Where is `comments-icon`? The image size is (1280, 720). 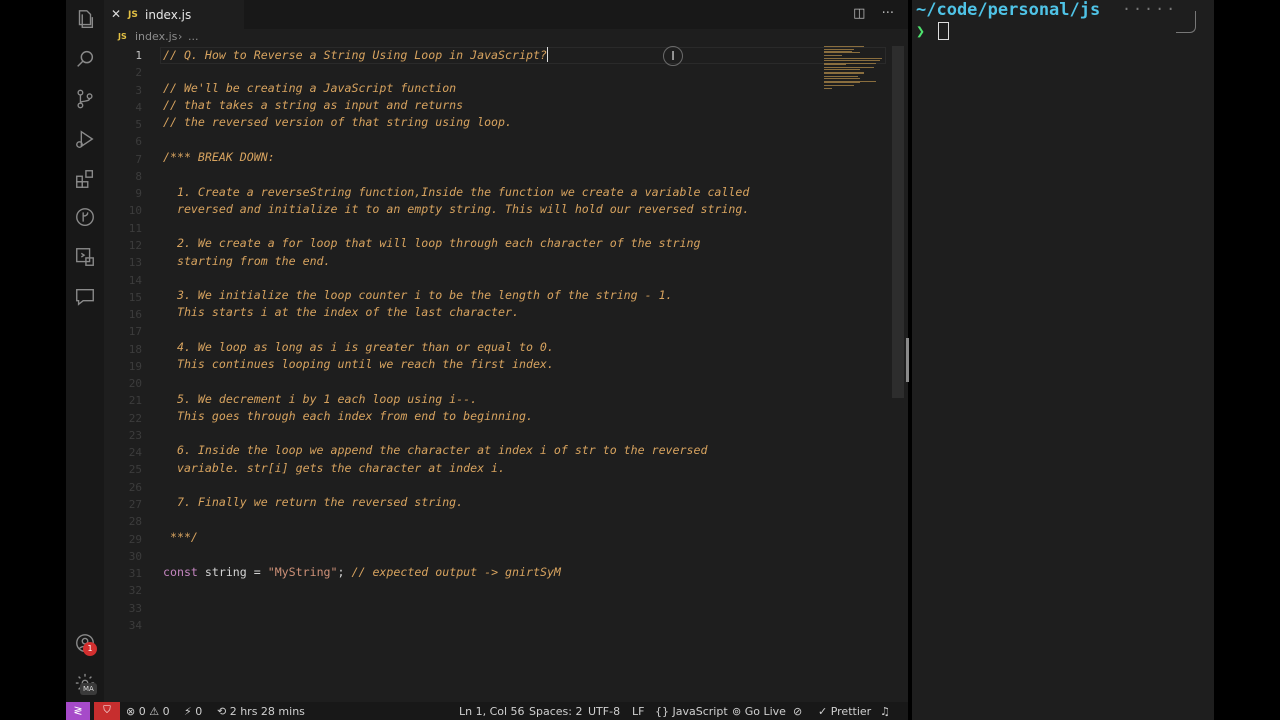 comments-icon is located at coordinates (85, 297).